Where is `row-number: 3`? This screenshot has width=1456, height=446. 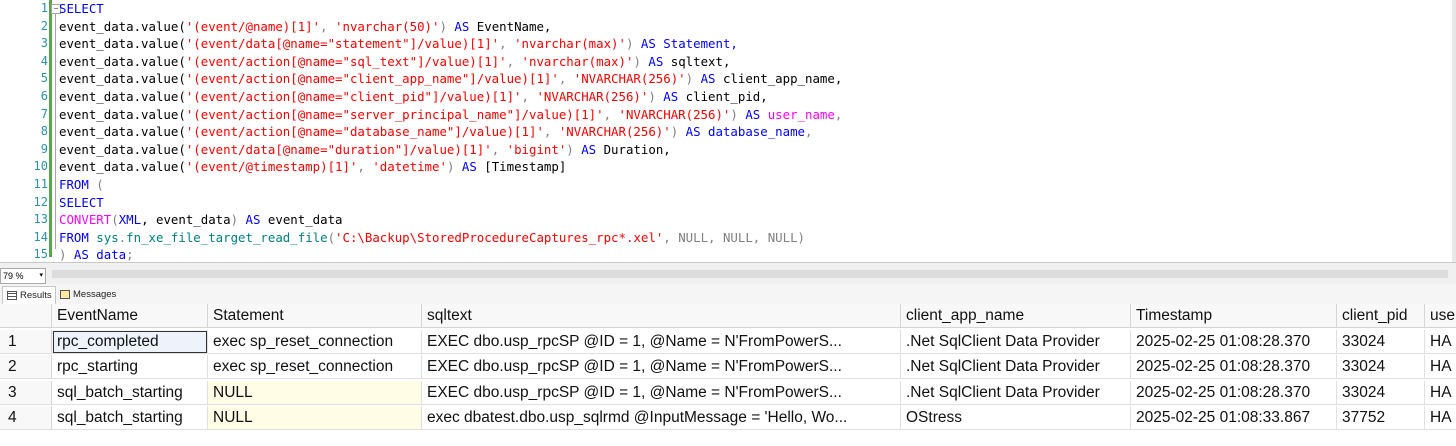
row-number: 3 is located at coordinates (26, 392).